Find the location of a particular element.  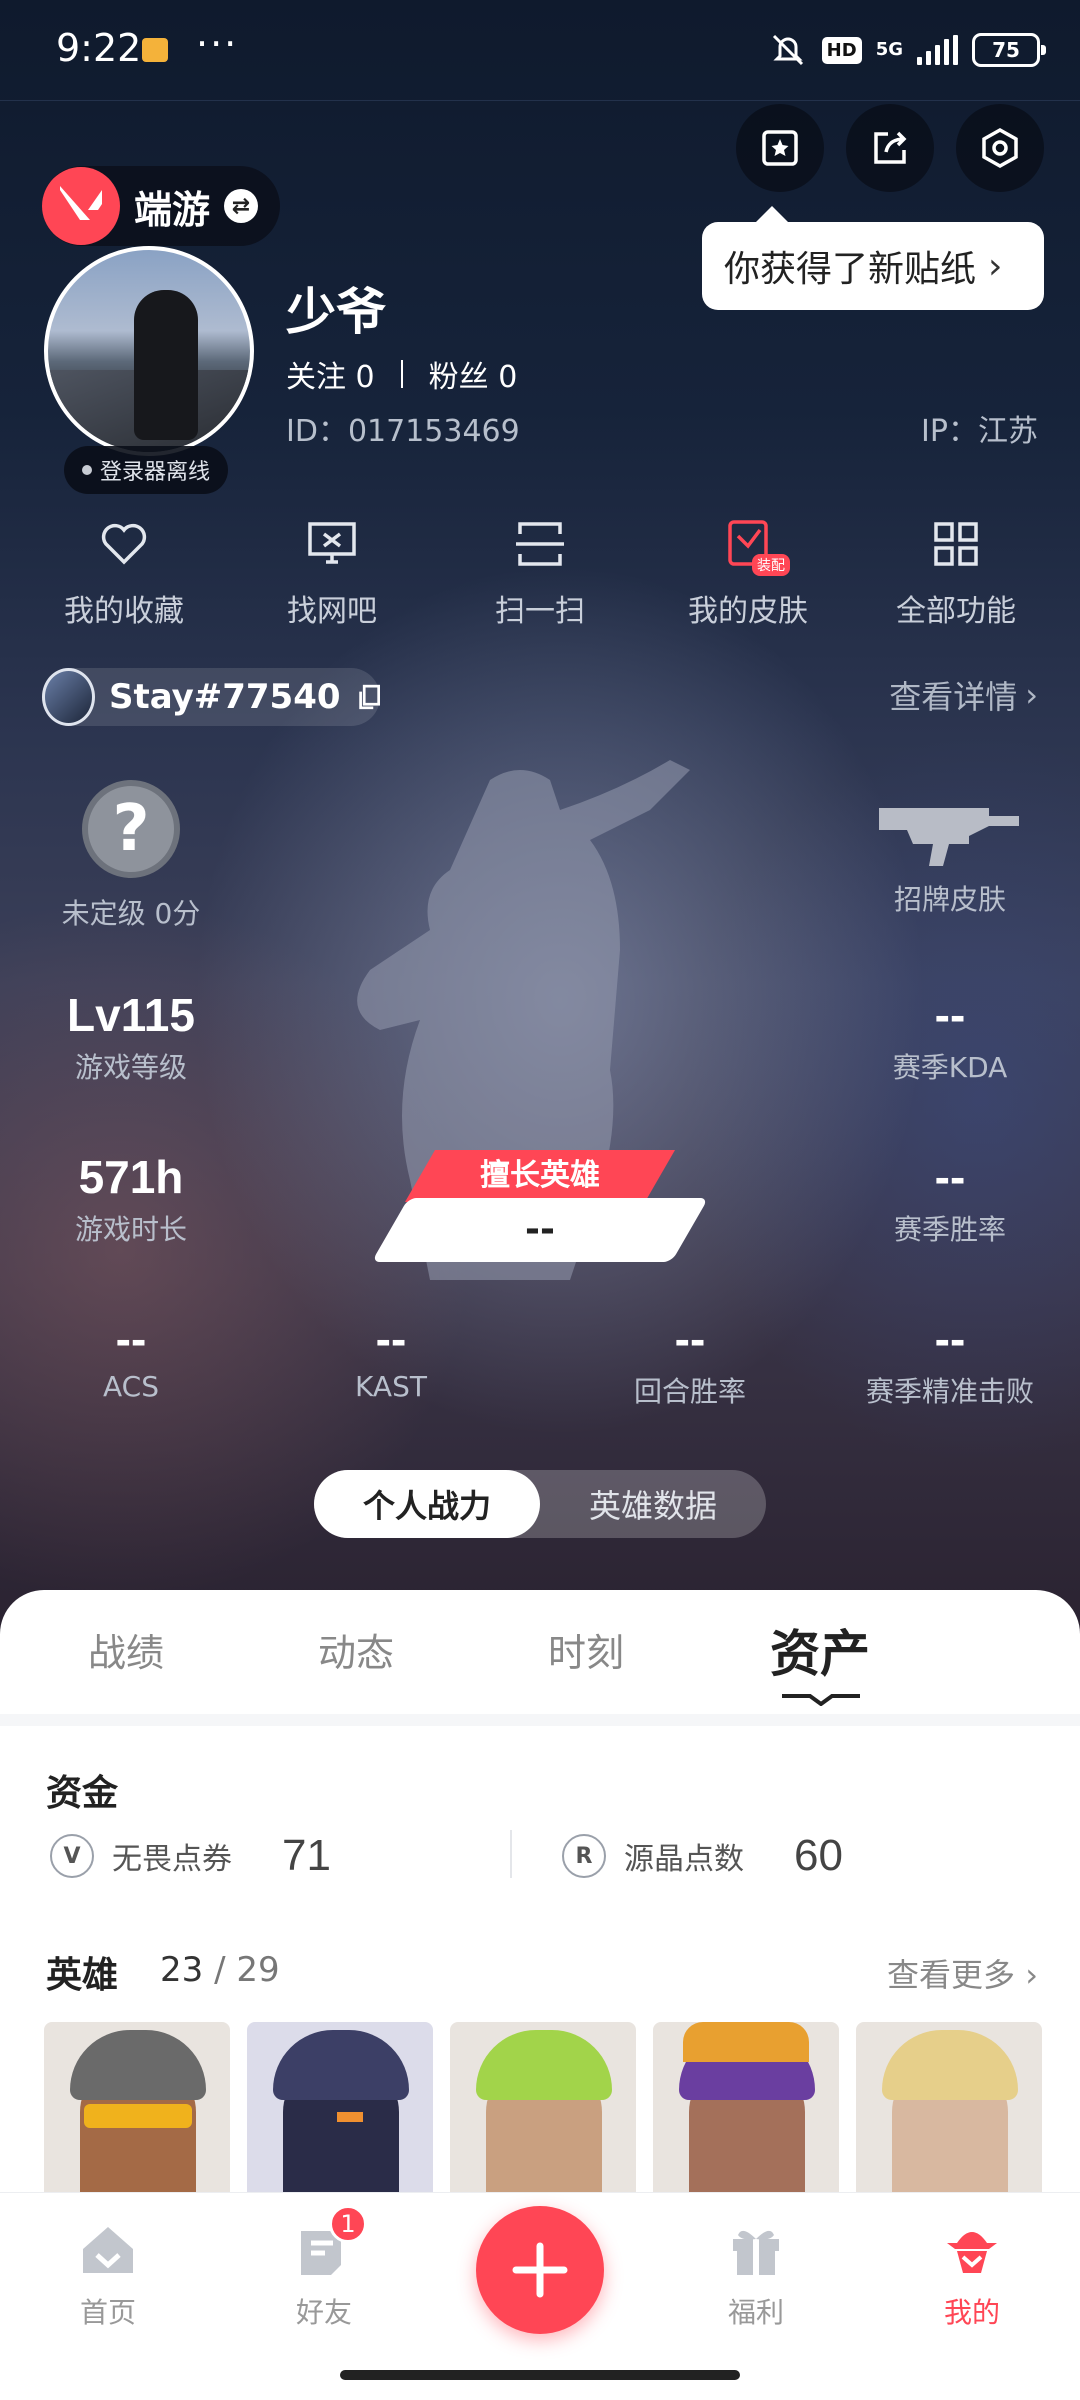

funds-title: 资金 is located at coordinates (82, 1793).